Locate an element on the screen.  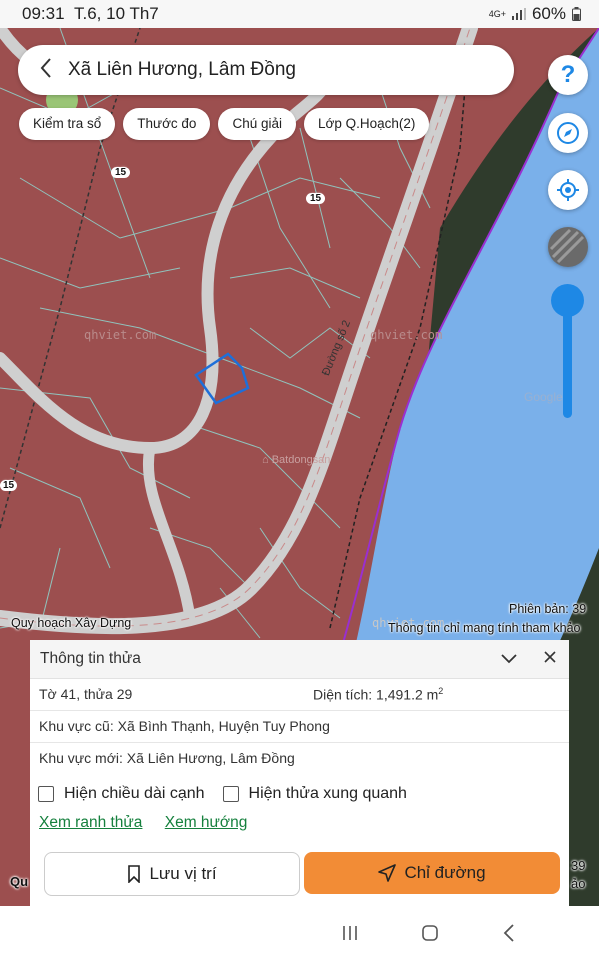
status-right: 4G+ 60% is located at coordinates (535, 14).